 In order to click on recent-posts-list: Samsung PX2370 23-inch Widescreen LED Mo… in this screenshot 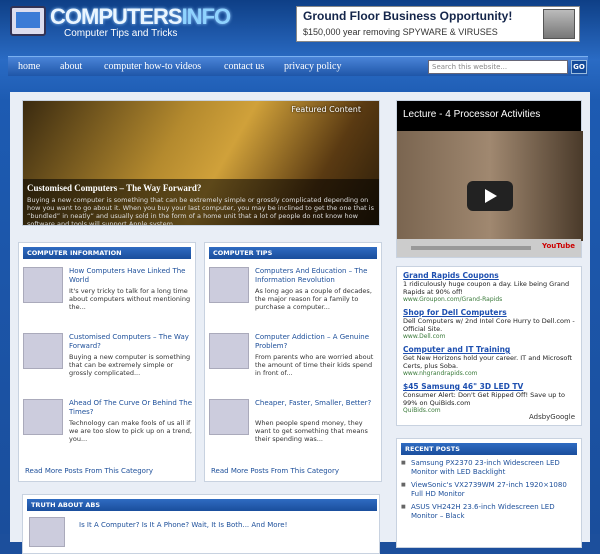, I will do `click(489, 490)`.